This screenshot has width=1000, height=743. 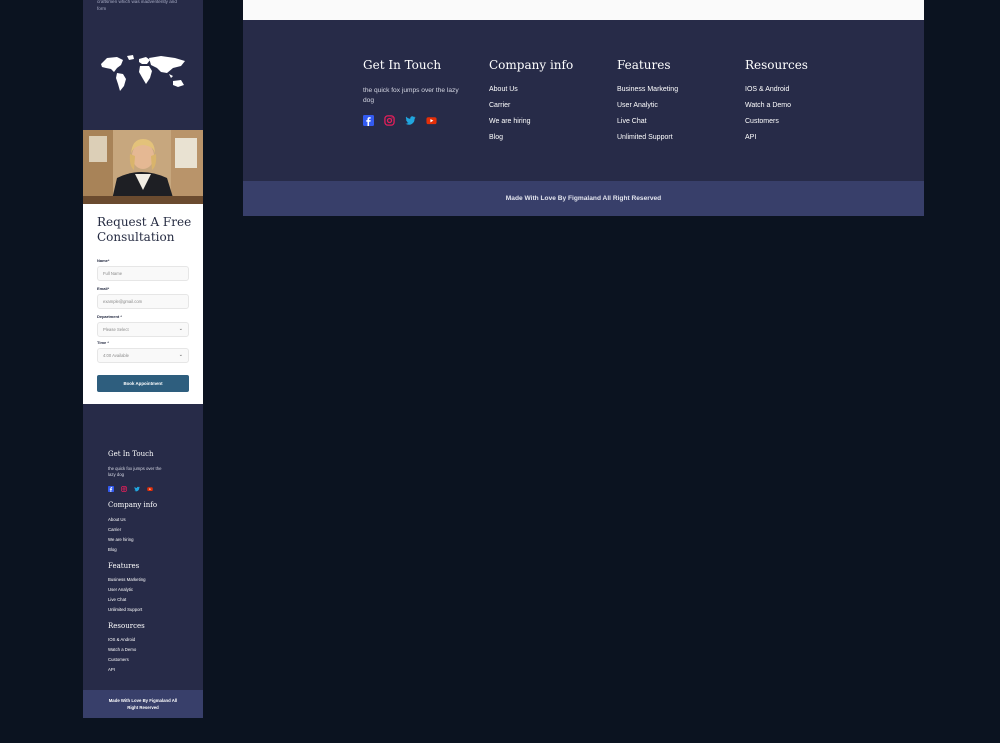 What do you see at coordinates (111, 669) in the screenshot?
I see `mobile-resources-link: API` at bounding box center [111, 669].